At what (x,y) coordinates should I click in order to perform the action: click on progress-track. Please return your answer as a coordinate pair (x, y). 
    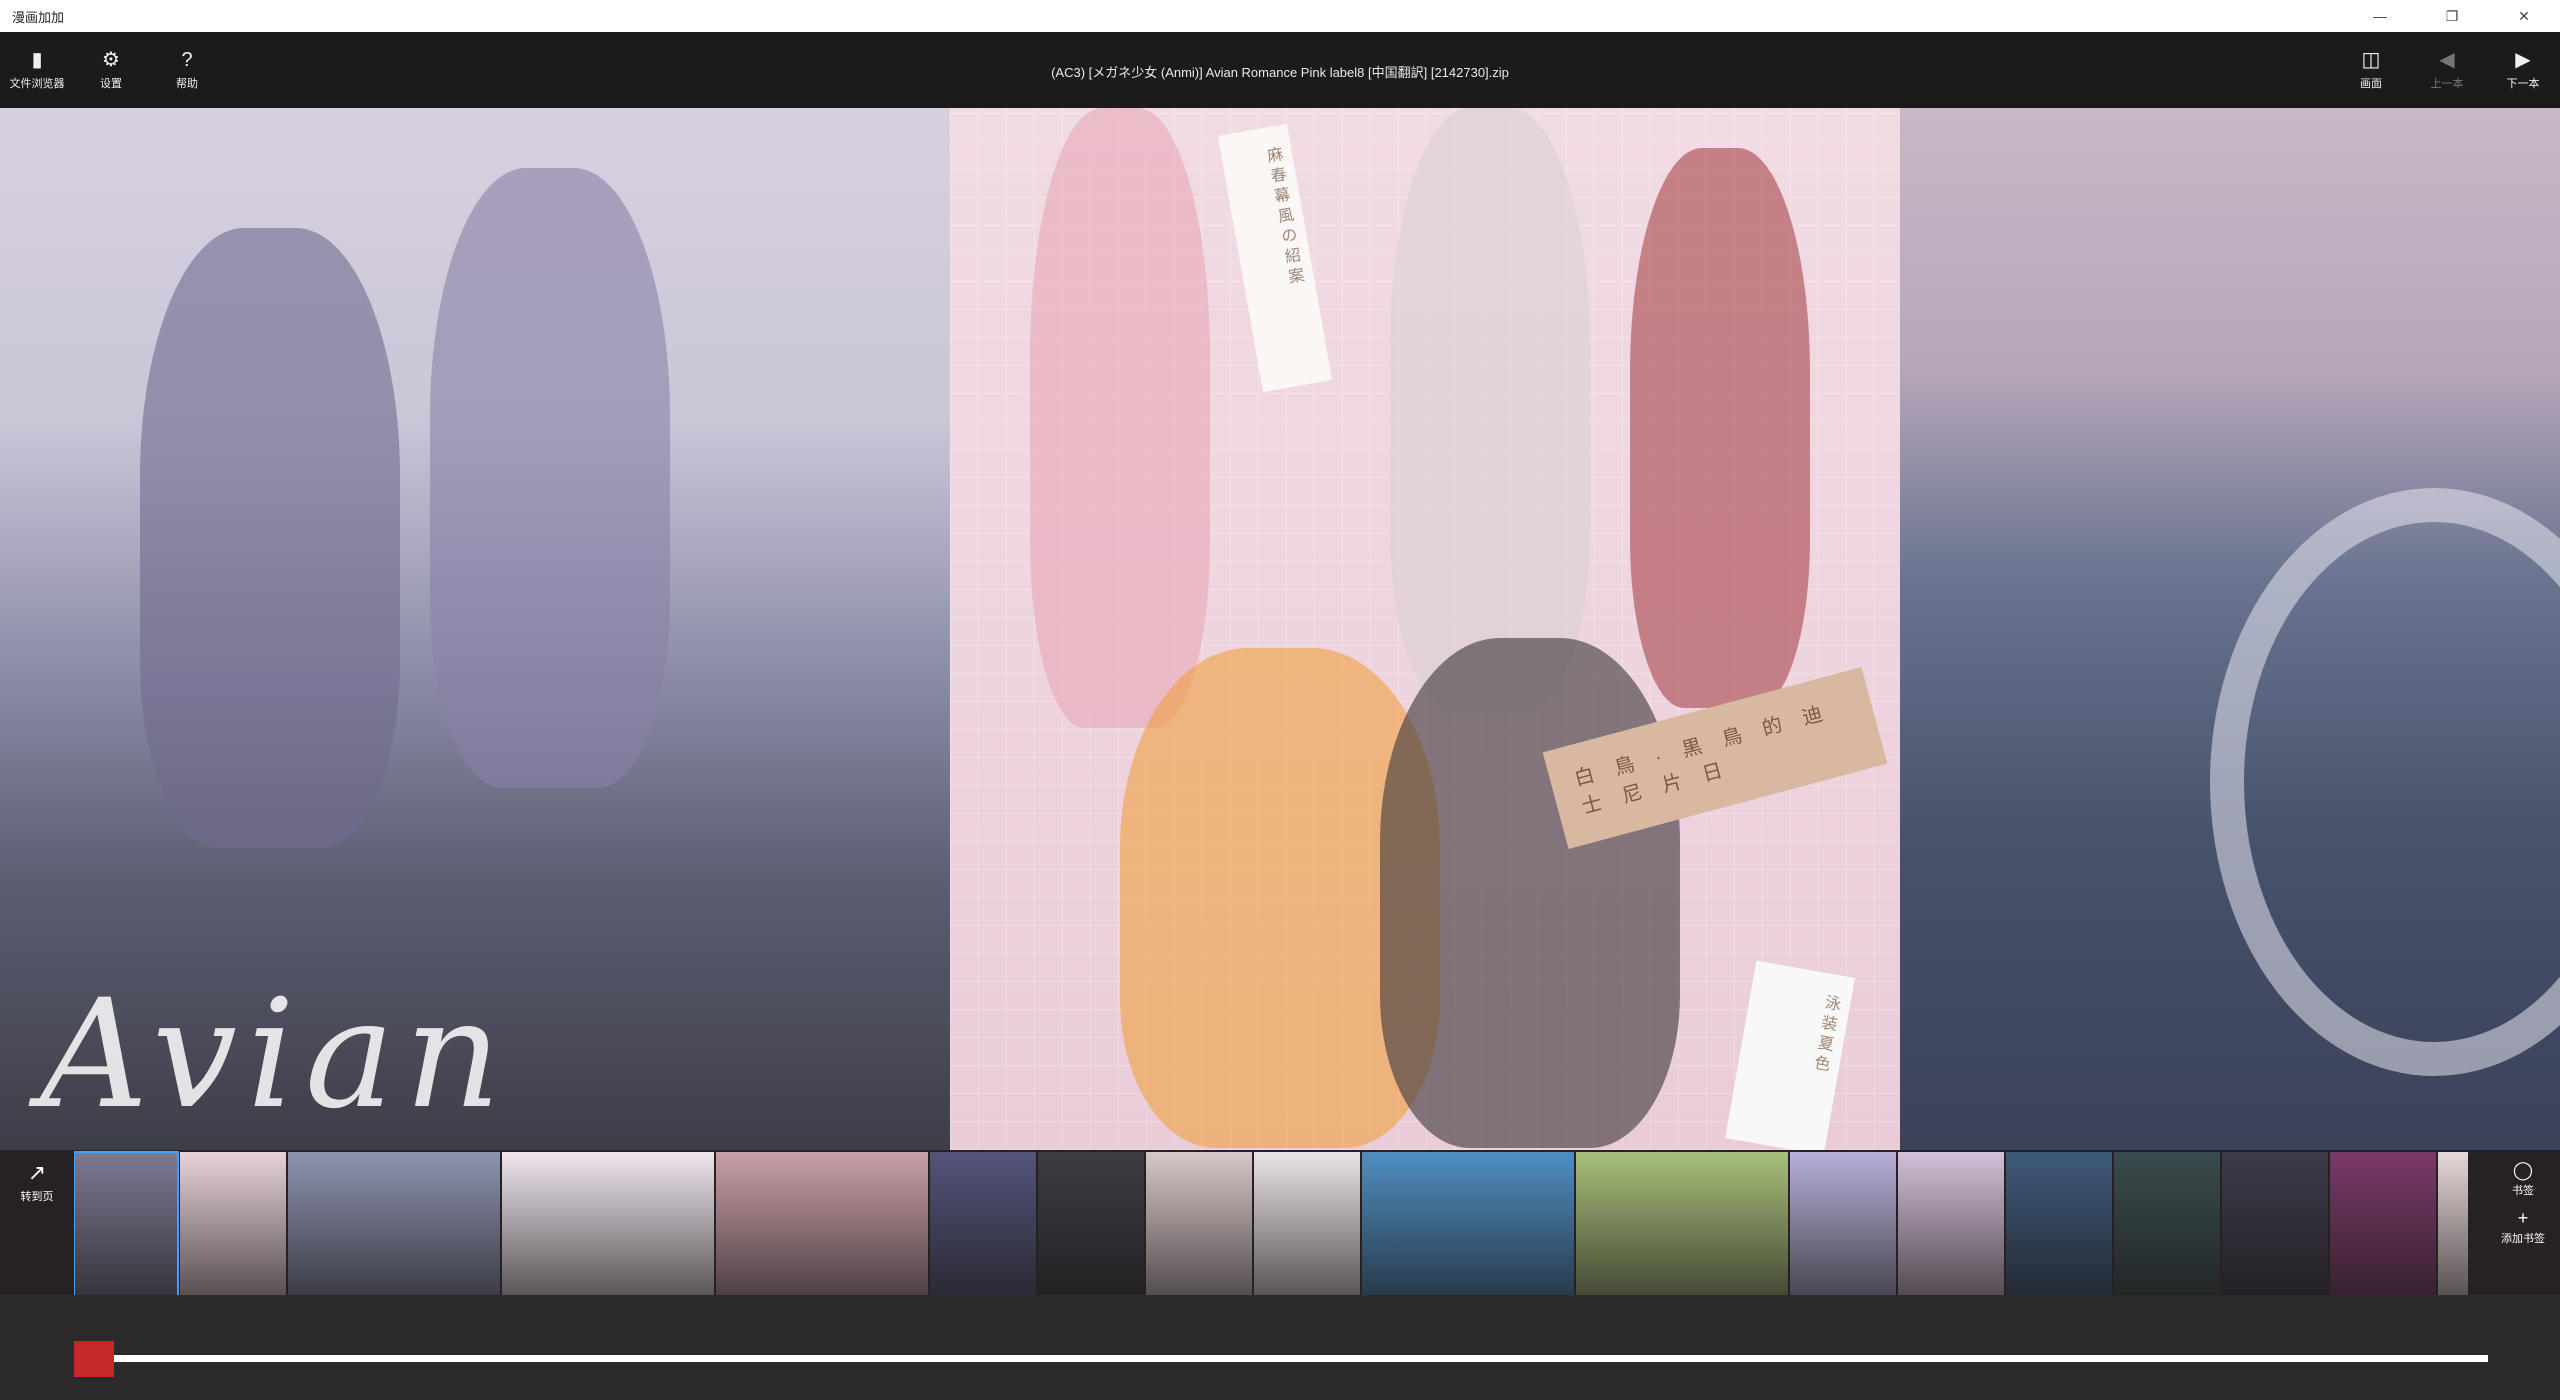
    Looking at the image, I should click on (1281, 1358).